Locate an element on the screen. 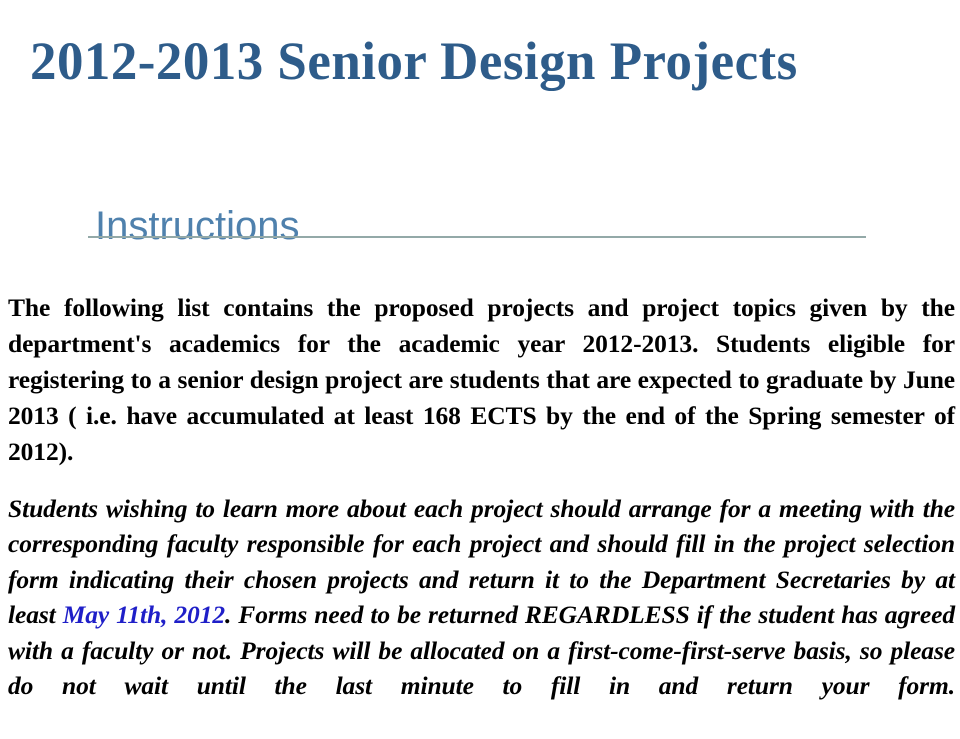 The image size is (960, 739). section-heading-instructions: Instructions is located at coordinates (197, 226).